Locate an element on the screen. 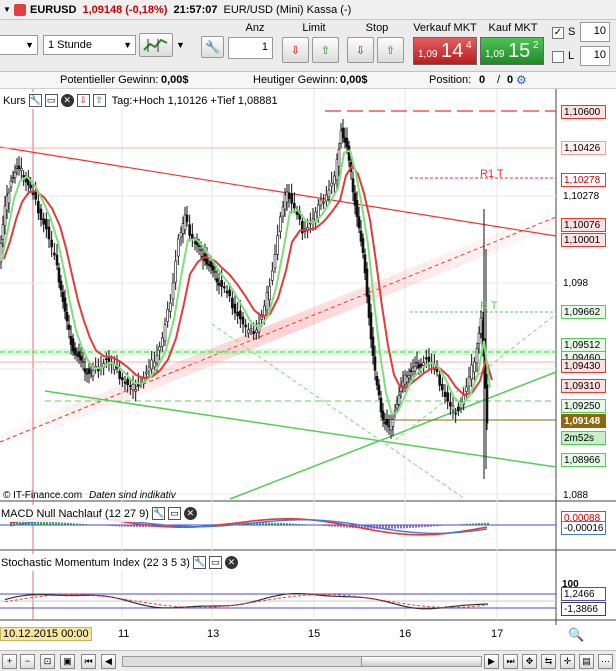 The height and width of the screenshot is (671, 616). dropdown-arrow-icon: ▼ is located at coordinates (7, 9).